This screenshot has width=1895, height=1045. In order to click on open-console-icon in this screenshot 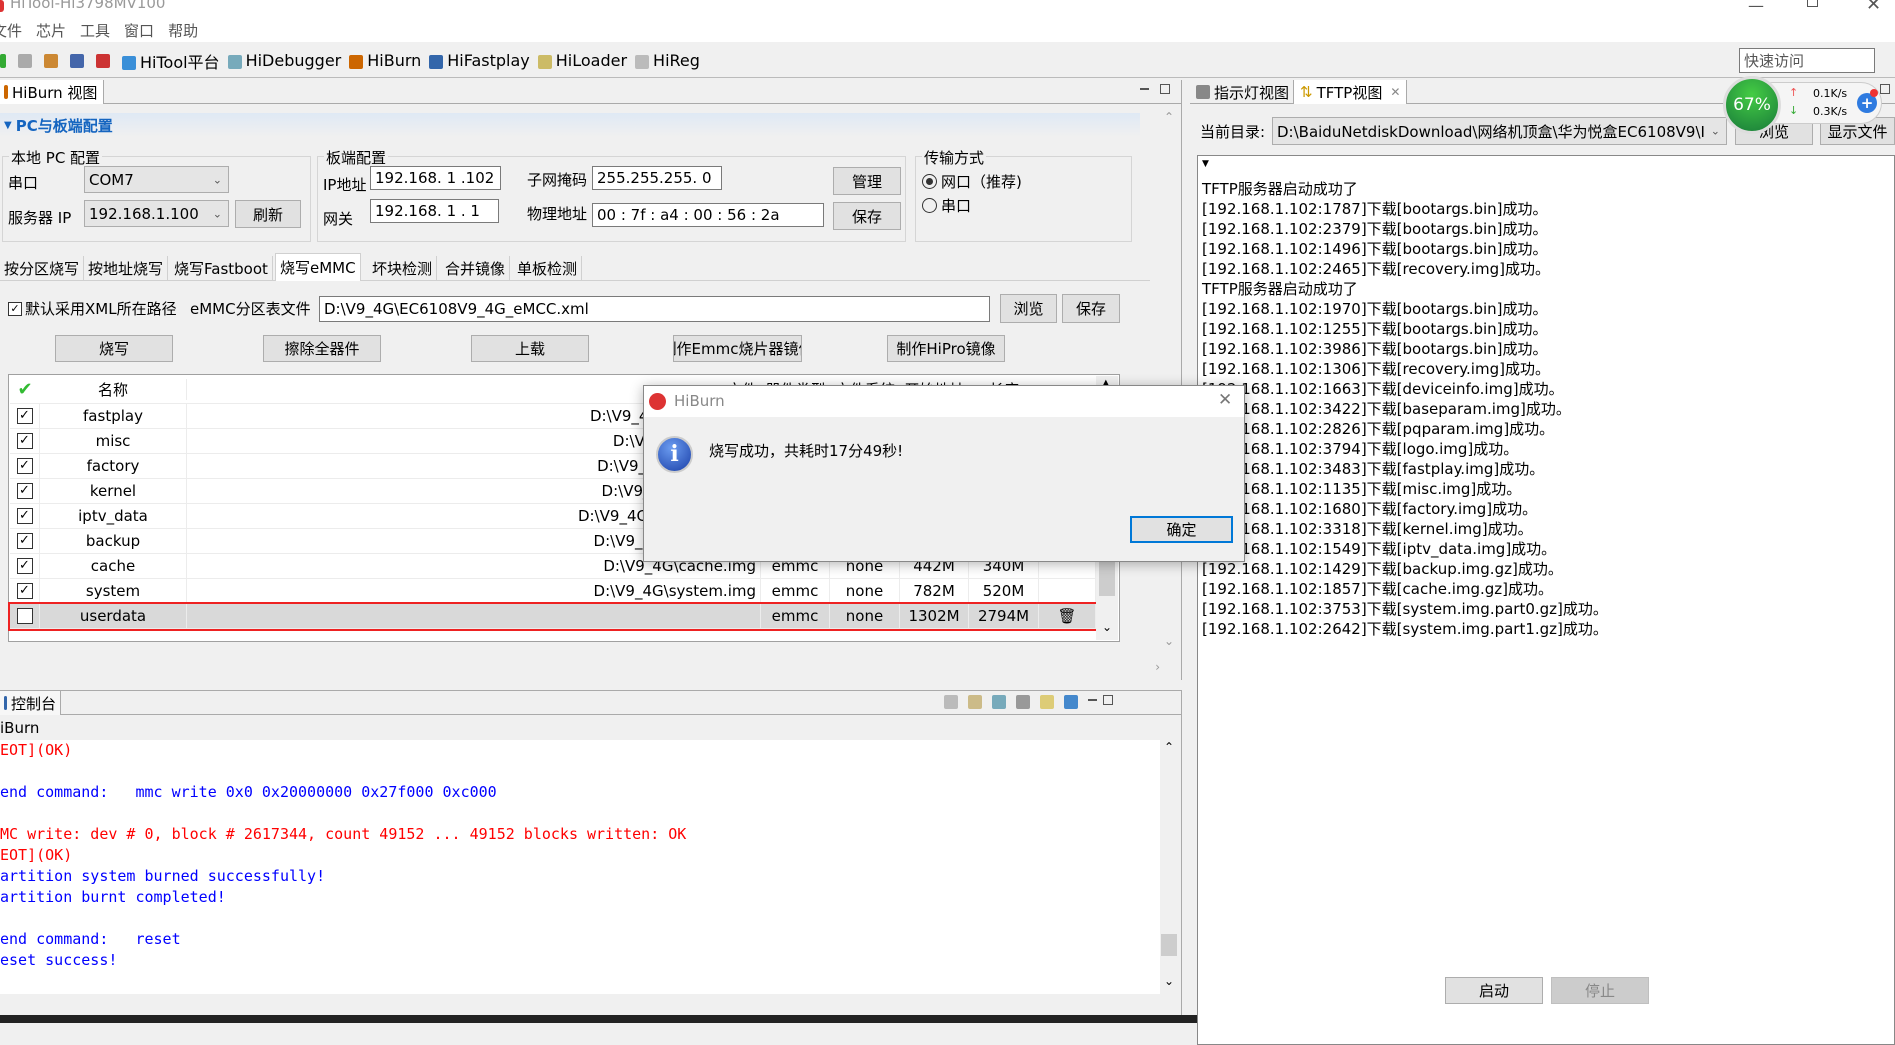, I will do `click(1047, 702)`.